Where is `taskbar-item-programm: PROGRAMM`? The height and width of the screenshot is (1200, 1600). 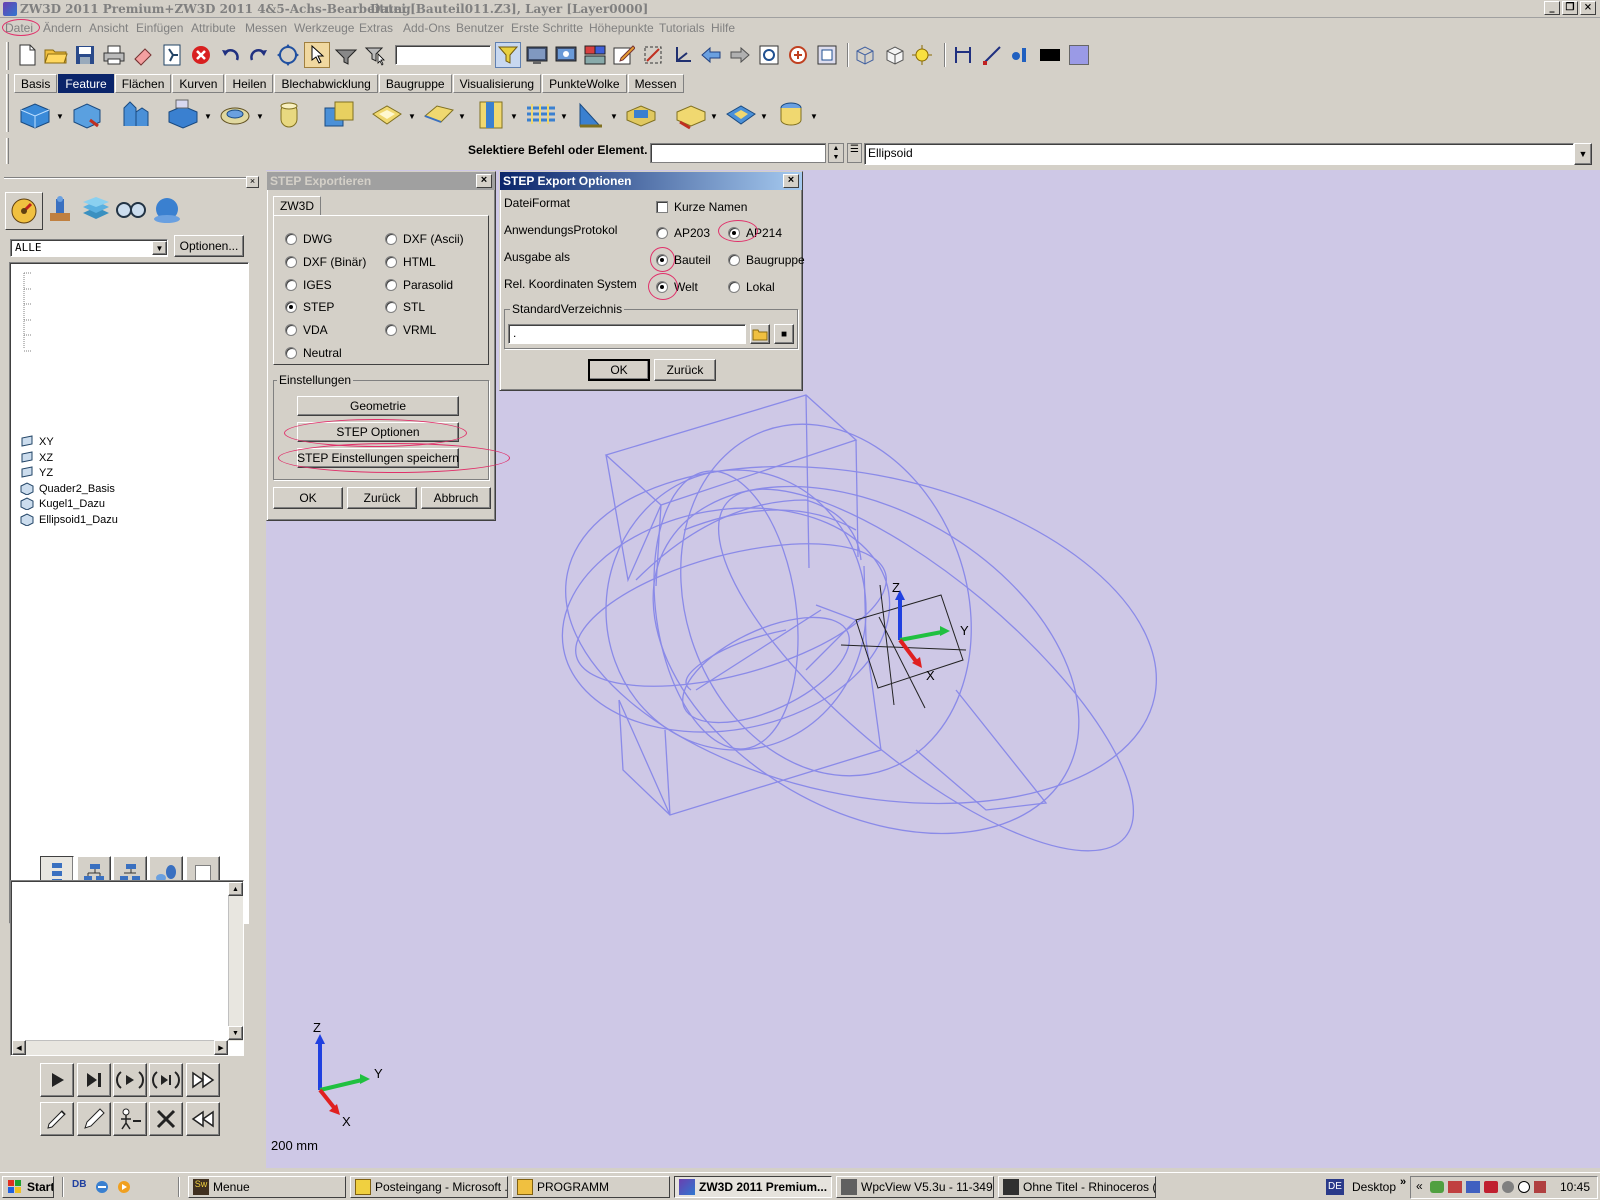 taskbar-item-programm: PROGRAMM is located at coordinates (591, 1187).